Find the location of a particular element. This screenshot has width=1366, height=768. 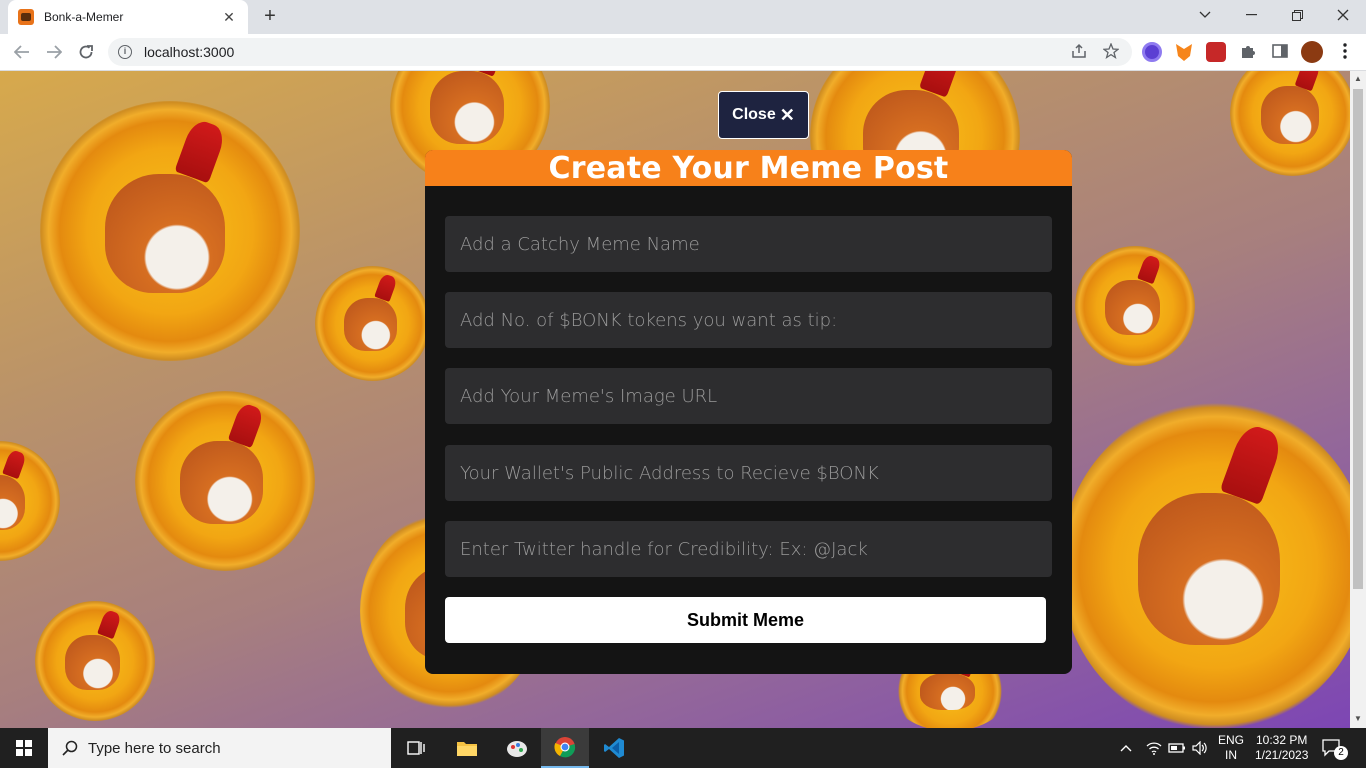

tab-strip: Bonk-a-Memer ✕ + is located at coordinates (683, 17).